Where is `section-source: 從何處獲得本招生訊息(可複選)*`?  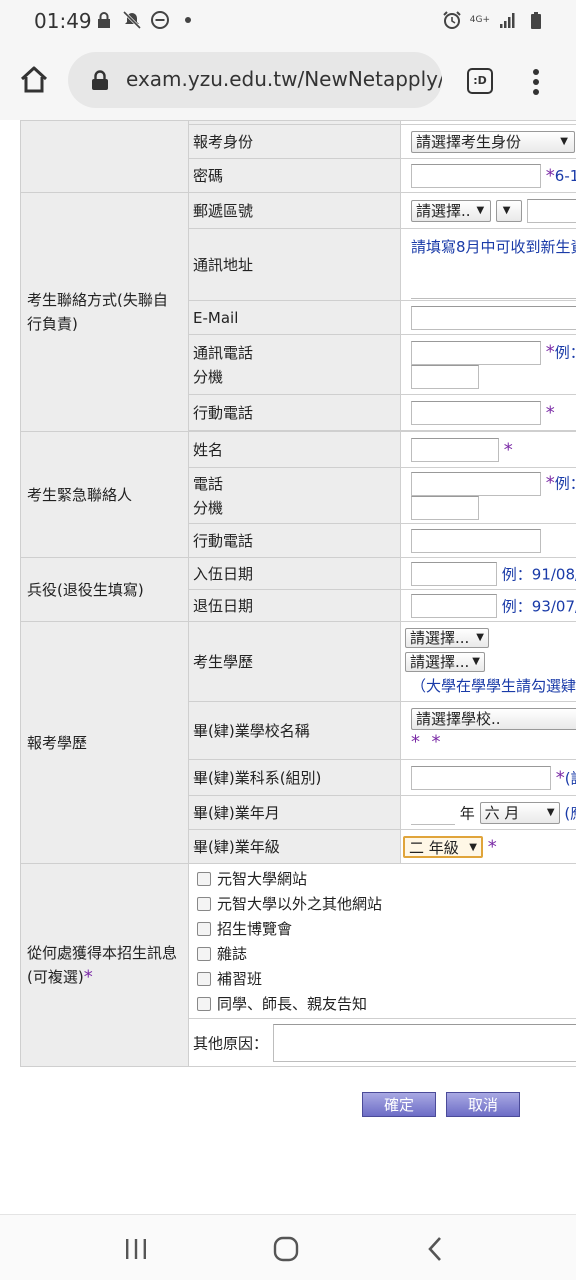 section-source: 從何處獲得本招生訊息(可複選)* is located at coordinates (104, 965).